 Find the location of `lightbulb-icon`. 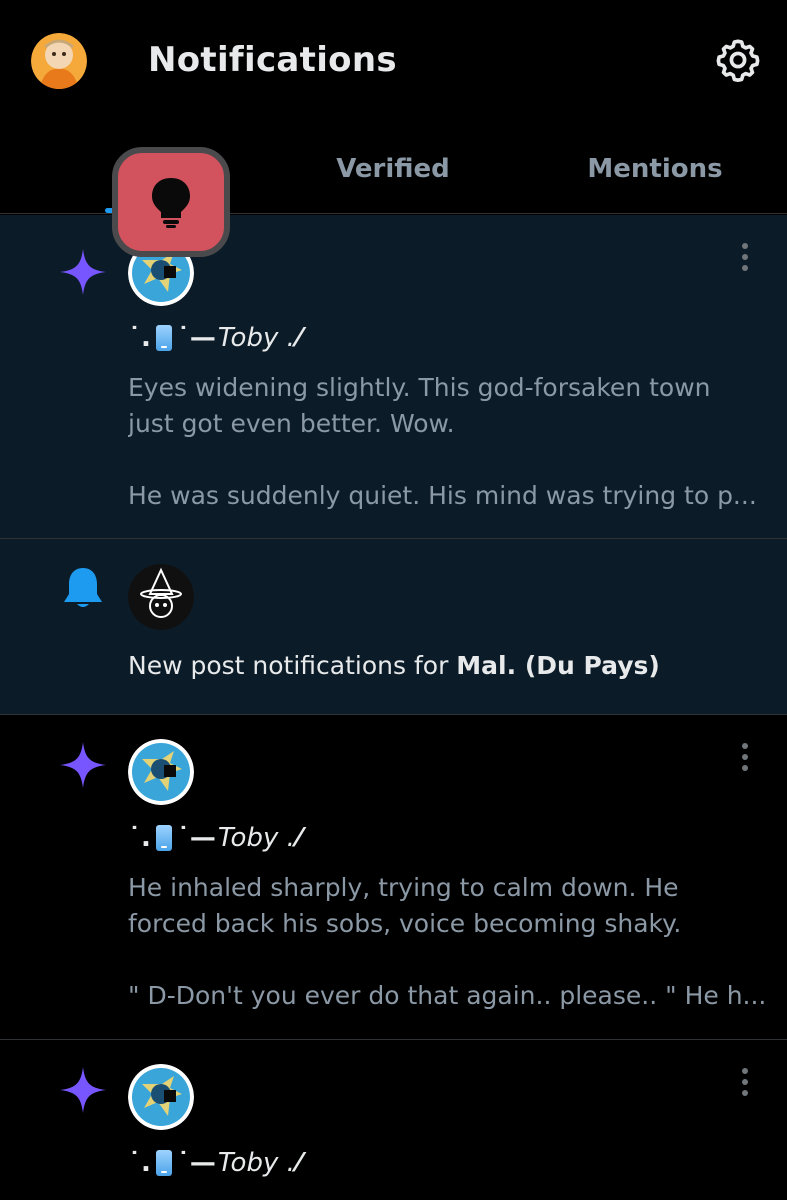

lightbulb-icon is located at coordinates (171, 202).